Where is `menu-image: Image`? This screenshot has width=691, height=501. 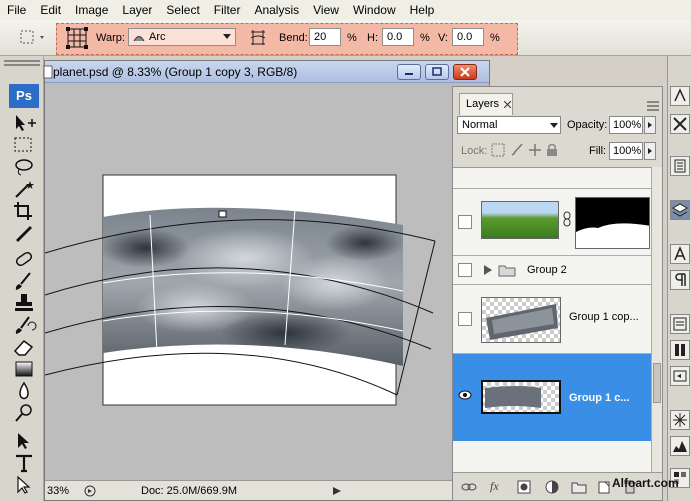 menu-image: Image is located at coordinates (91, 10).